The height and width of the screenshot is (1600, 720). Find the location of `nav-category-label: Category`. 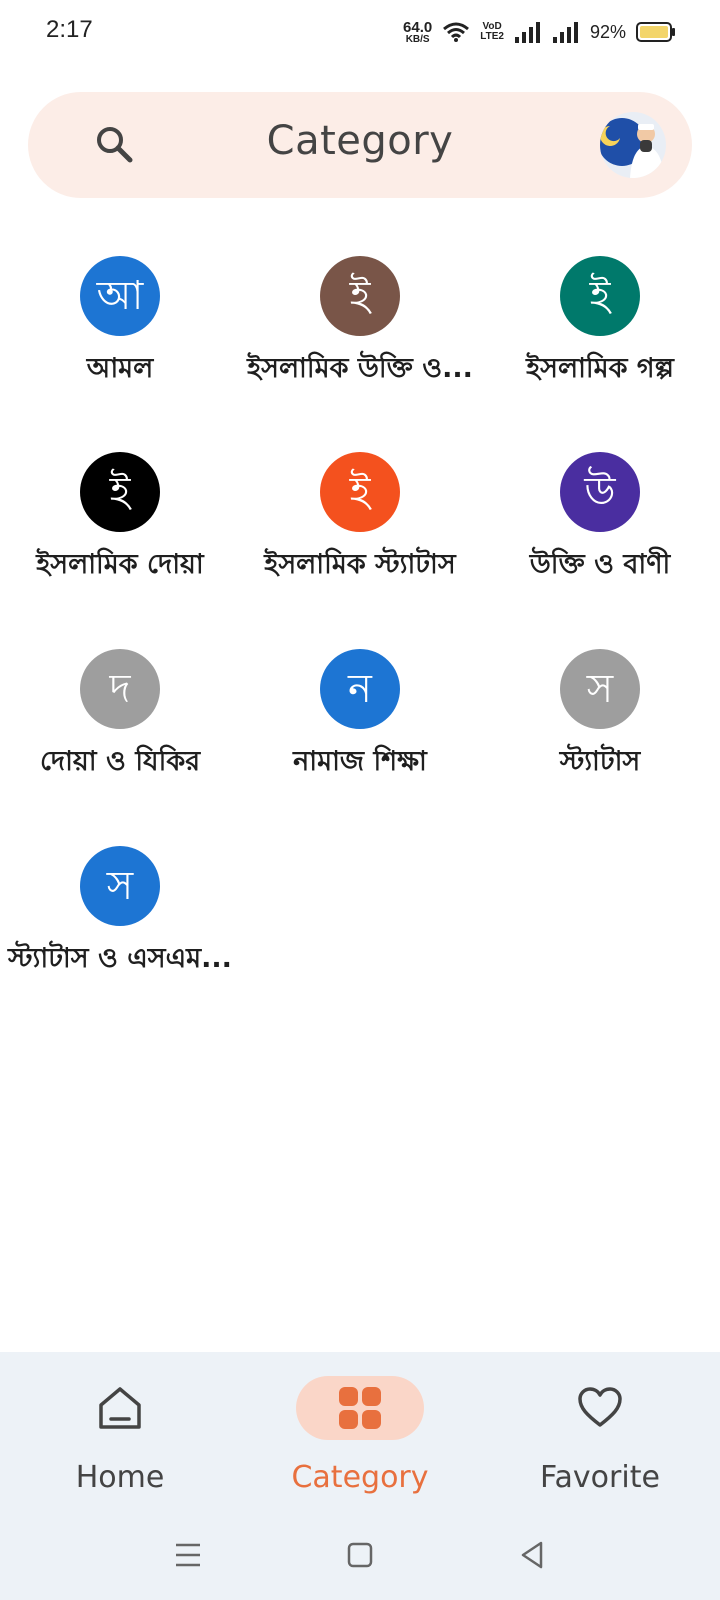

nav-category-label: Category is located at coordinates (360, 1477).